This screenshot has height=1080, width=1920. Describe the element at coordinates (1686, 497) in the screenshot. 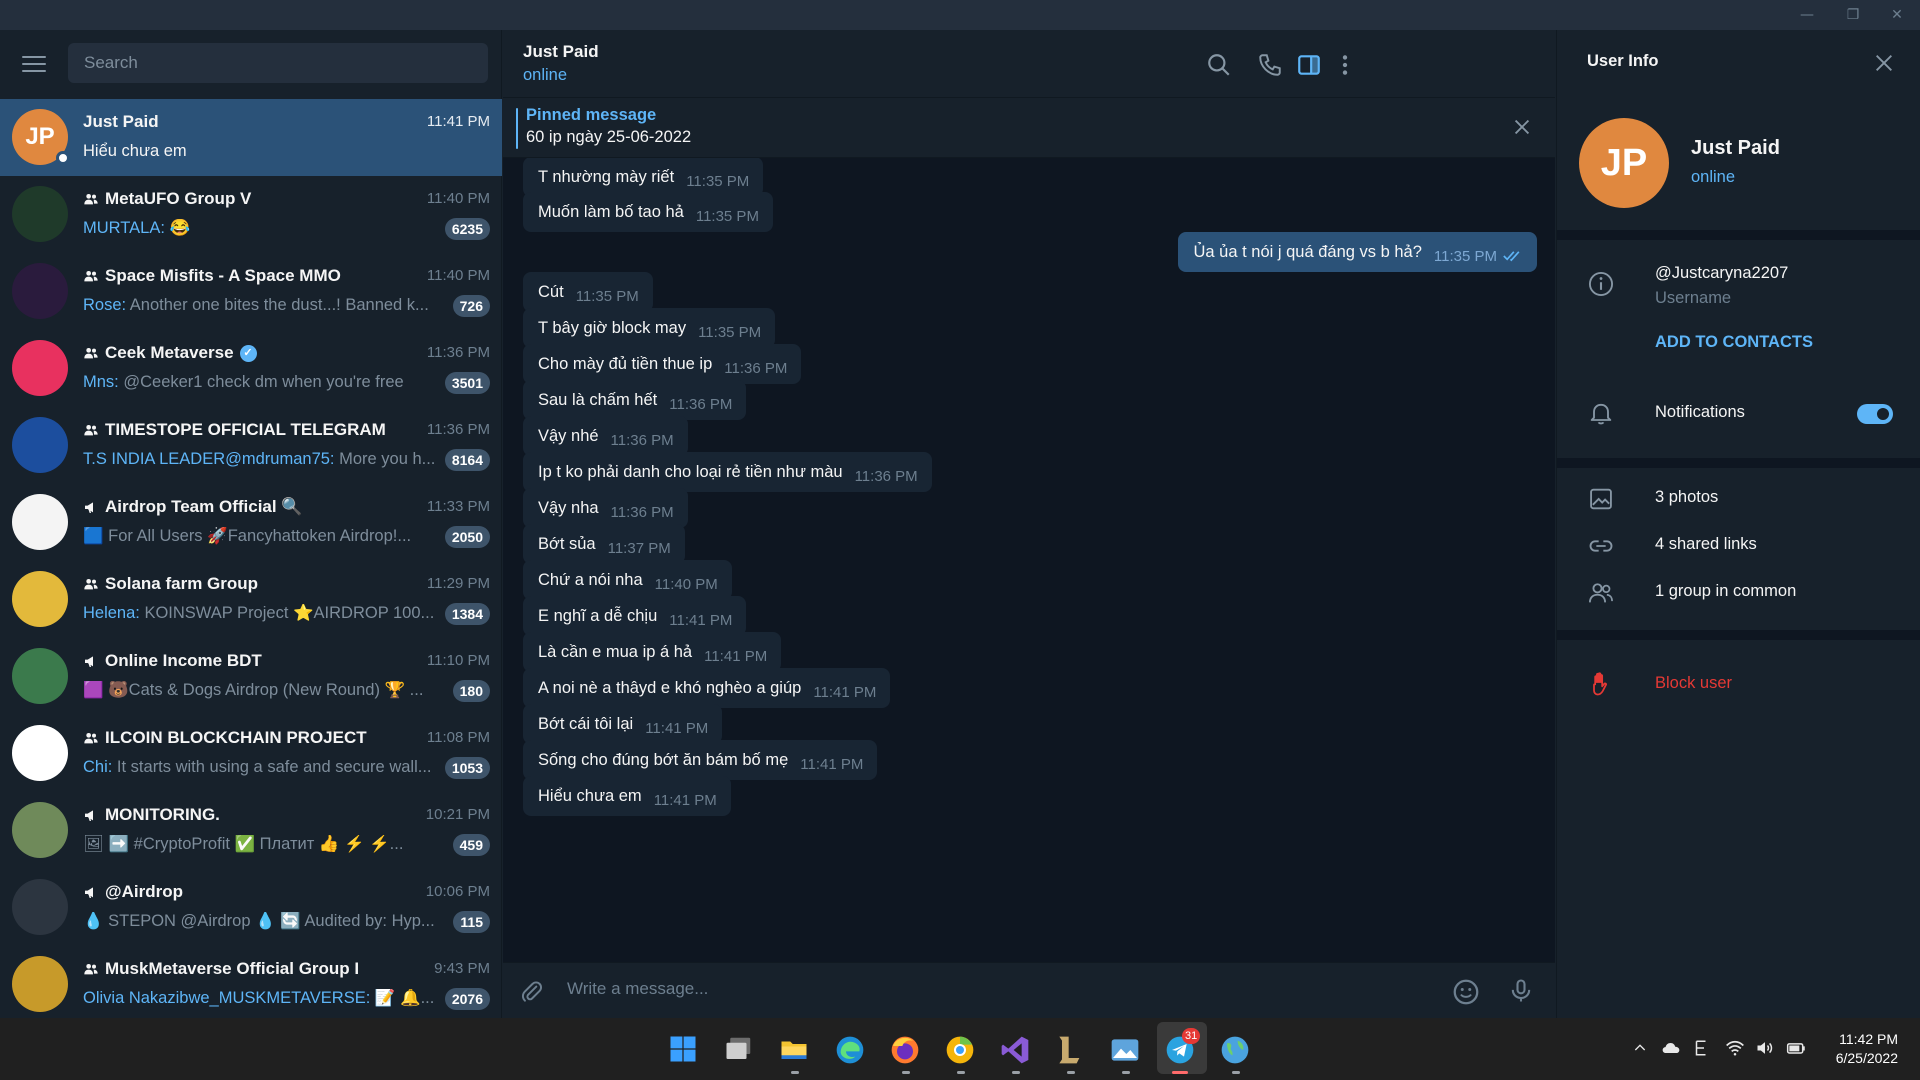

I see `shared-photos: 3 photos` at that location.